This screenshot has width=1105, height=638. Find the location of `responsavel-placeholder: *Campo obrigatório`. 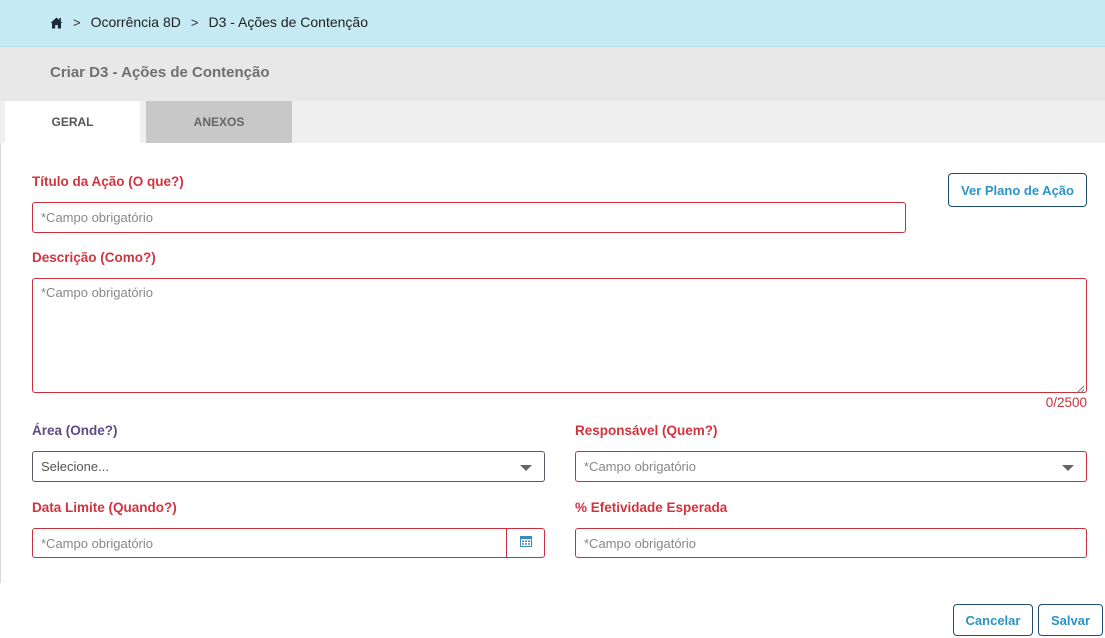

responsavel-placeholder: *Campo obrigatório is located at coordinates (640, 466).